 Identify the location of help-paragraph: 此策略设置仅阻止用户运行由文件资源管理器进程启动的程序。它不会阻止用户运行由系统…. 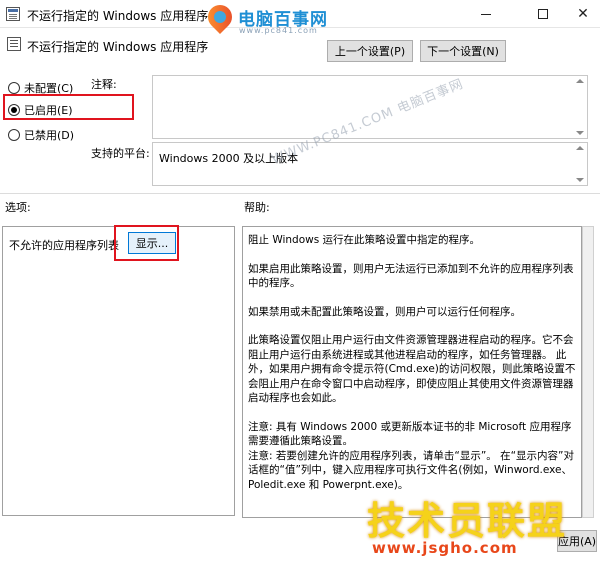
(412, 369).